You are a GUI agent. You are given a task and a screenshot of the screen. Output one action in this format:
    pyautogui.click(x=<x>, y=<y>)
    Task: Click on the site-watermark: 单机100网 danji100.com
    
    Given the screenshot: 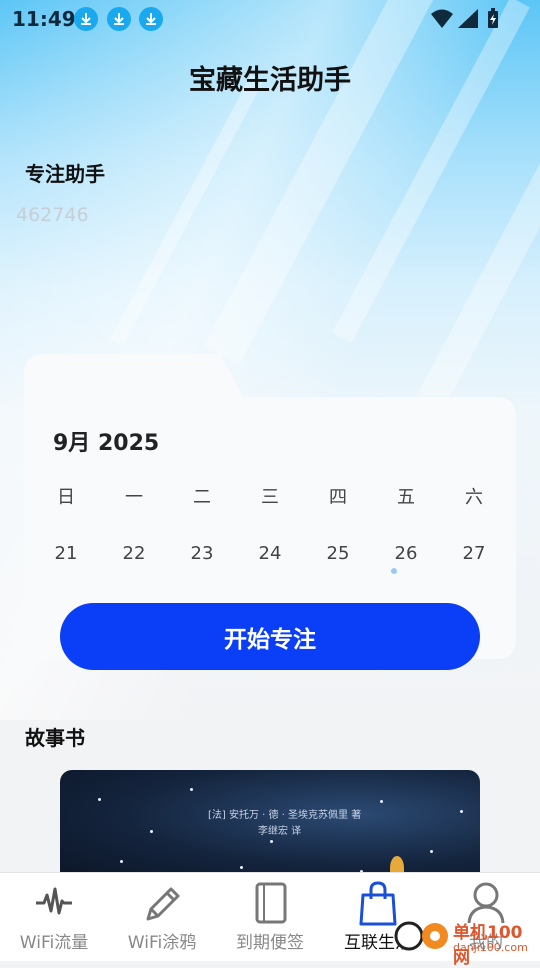 What is the action you would take?
    pyautogui.click(x=463, y=941)
    